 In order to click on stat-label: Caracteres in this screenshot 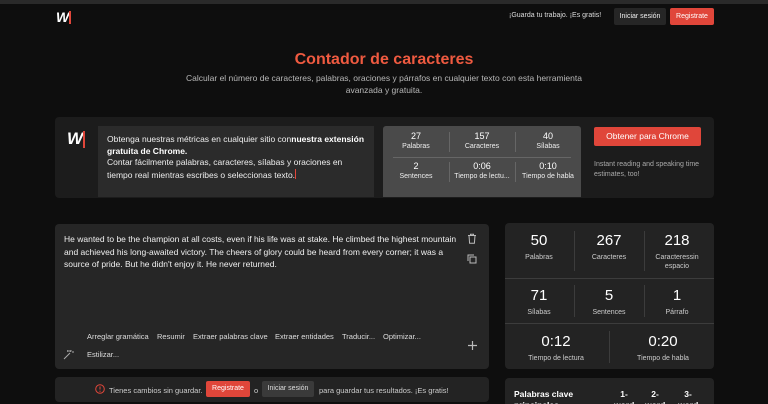, I will do `click(609, 257)`.